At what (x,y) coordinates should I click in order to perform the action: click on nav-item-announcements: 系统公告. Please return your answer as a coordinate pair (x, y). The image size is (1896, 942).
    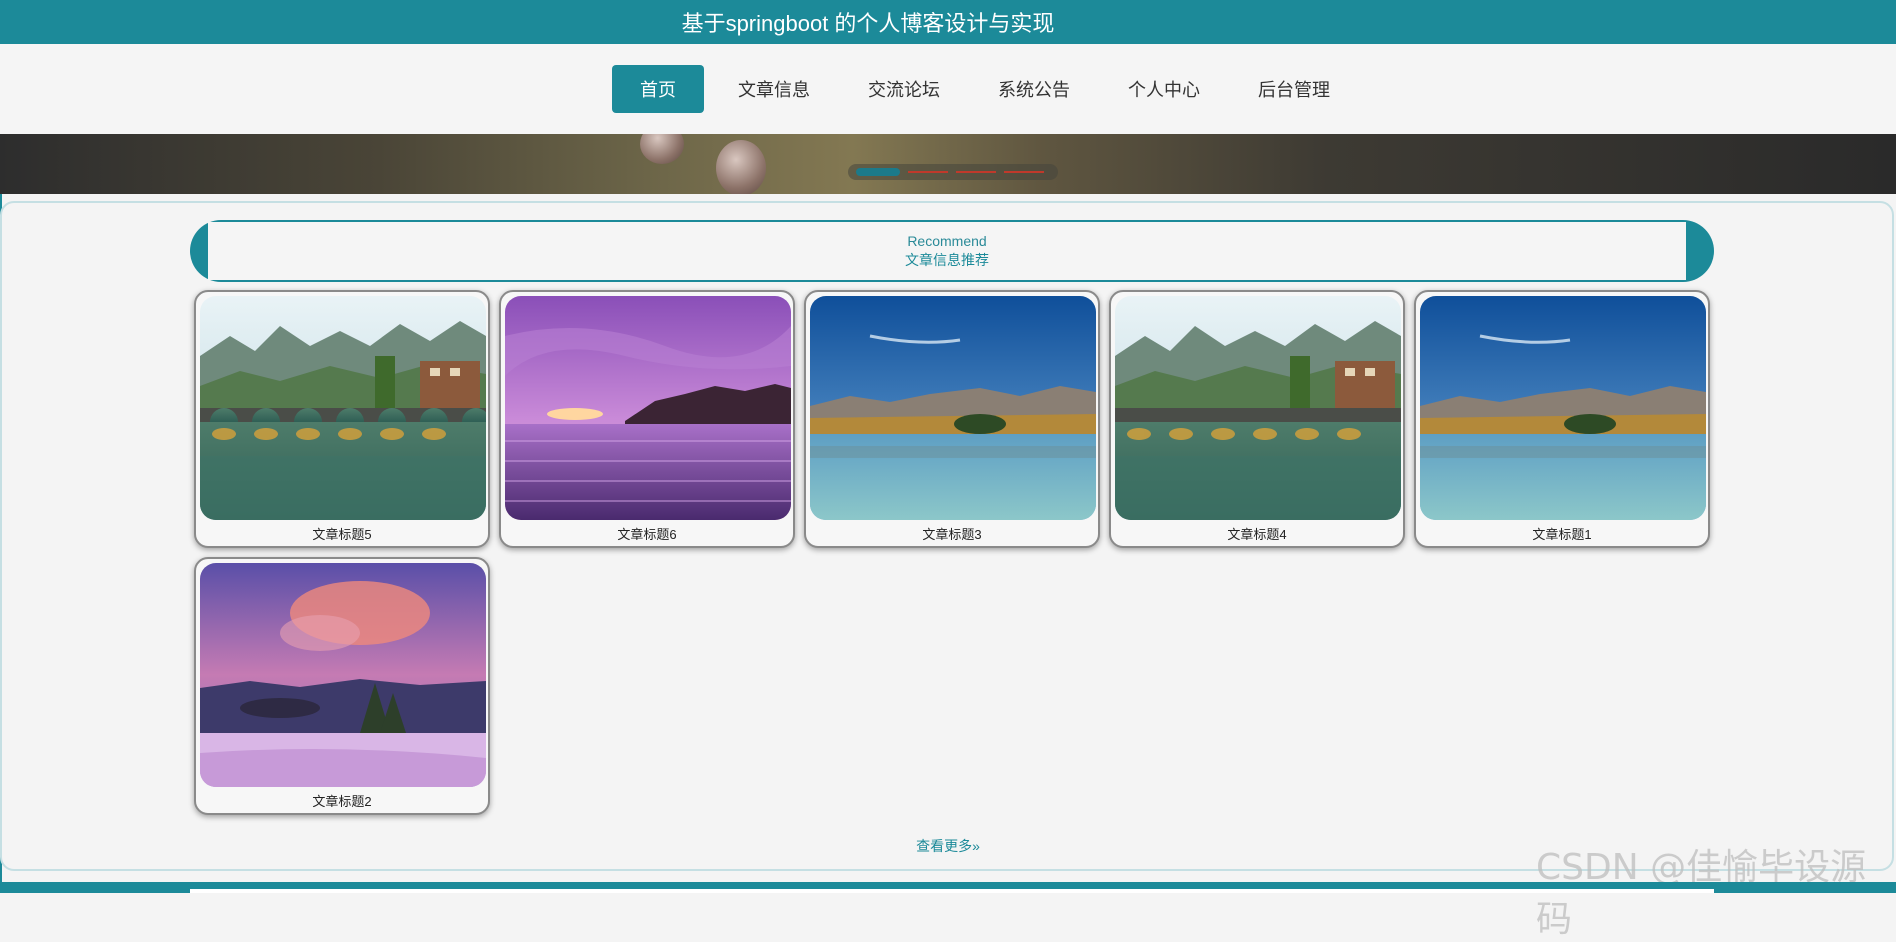
    Looking at the image, I should click on (1034, 89).